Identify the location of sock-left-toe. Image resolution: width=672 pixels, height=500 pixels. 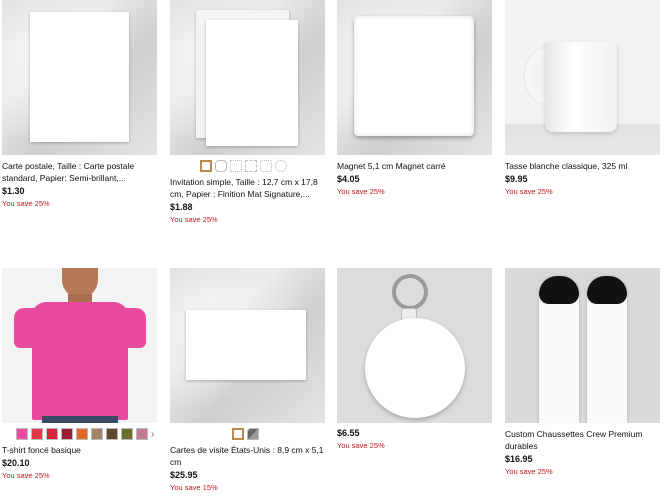
(559, 290).